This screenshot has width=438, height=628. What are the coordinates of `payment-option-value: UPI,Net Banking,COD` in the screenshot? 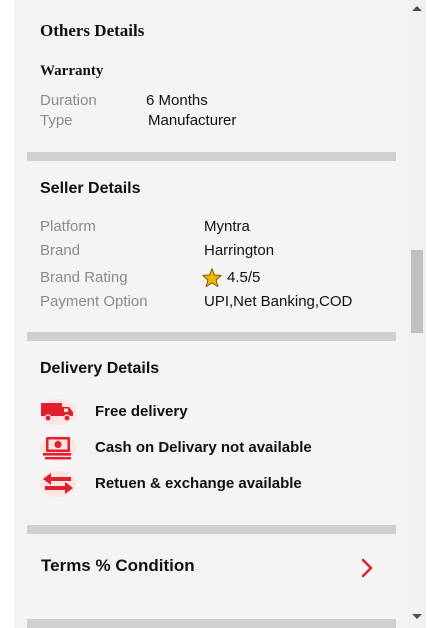 It's located at (278, 301).